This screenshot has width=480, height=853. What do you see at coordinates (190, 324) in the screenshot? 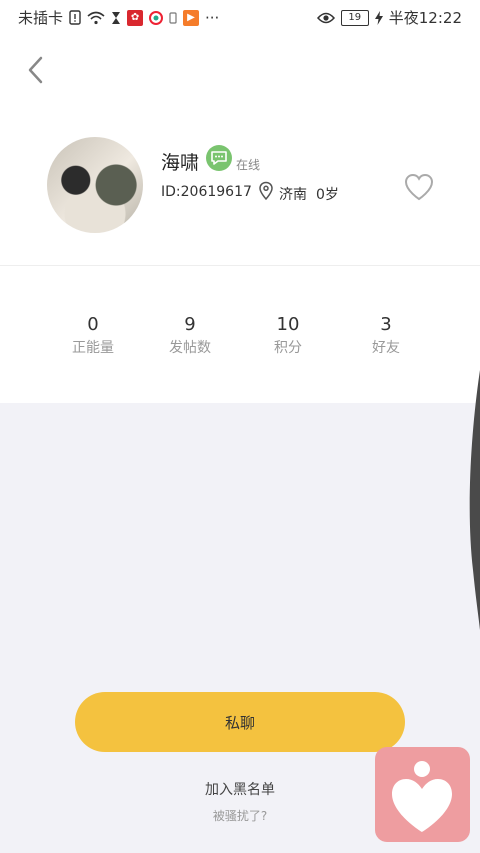
I see `stat-value: 9` at bounding box center [190, 324].